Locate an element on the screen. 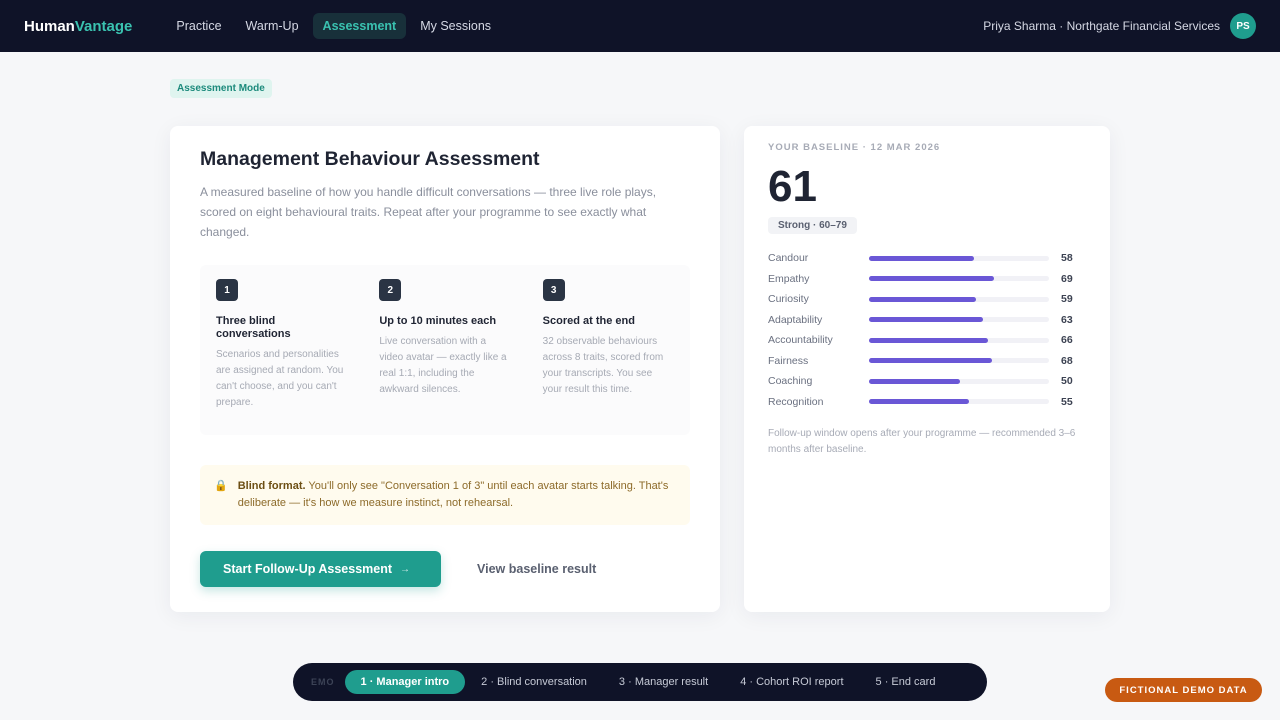  trait-score: 68 is located at coordinates (1067, 360).